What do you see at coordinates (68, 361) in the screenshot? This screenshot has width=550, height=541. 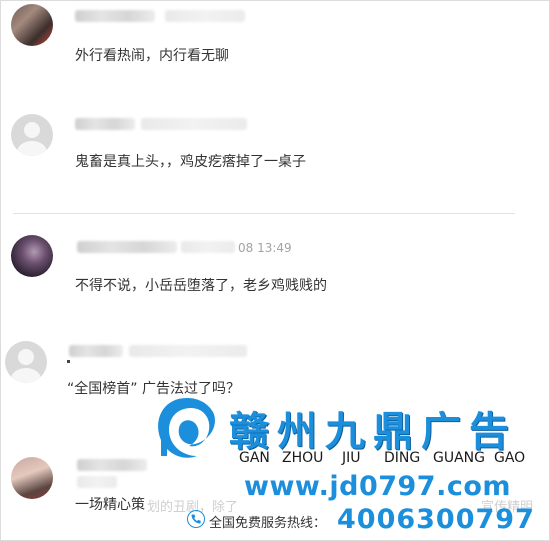 I see `bullet-dot` at bounding box center [68, 361].